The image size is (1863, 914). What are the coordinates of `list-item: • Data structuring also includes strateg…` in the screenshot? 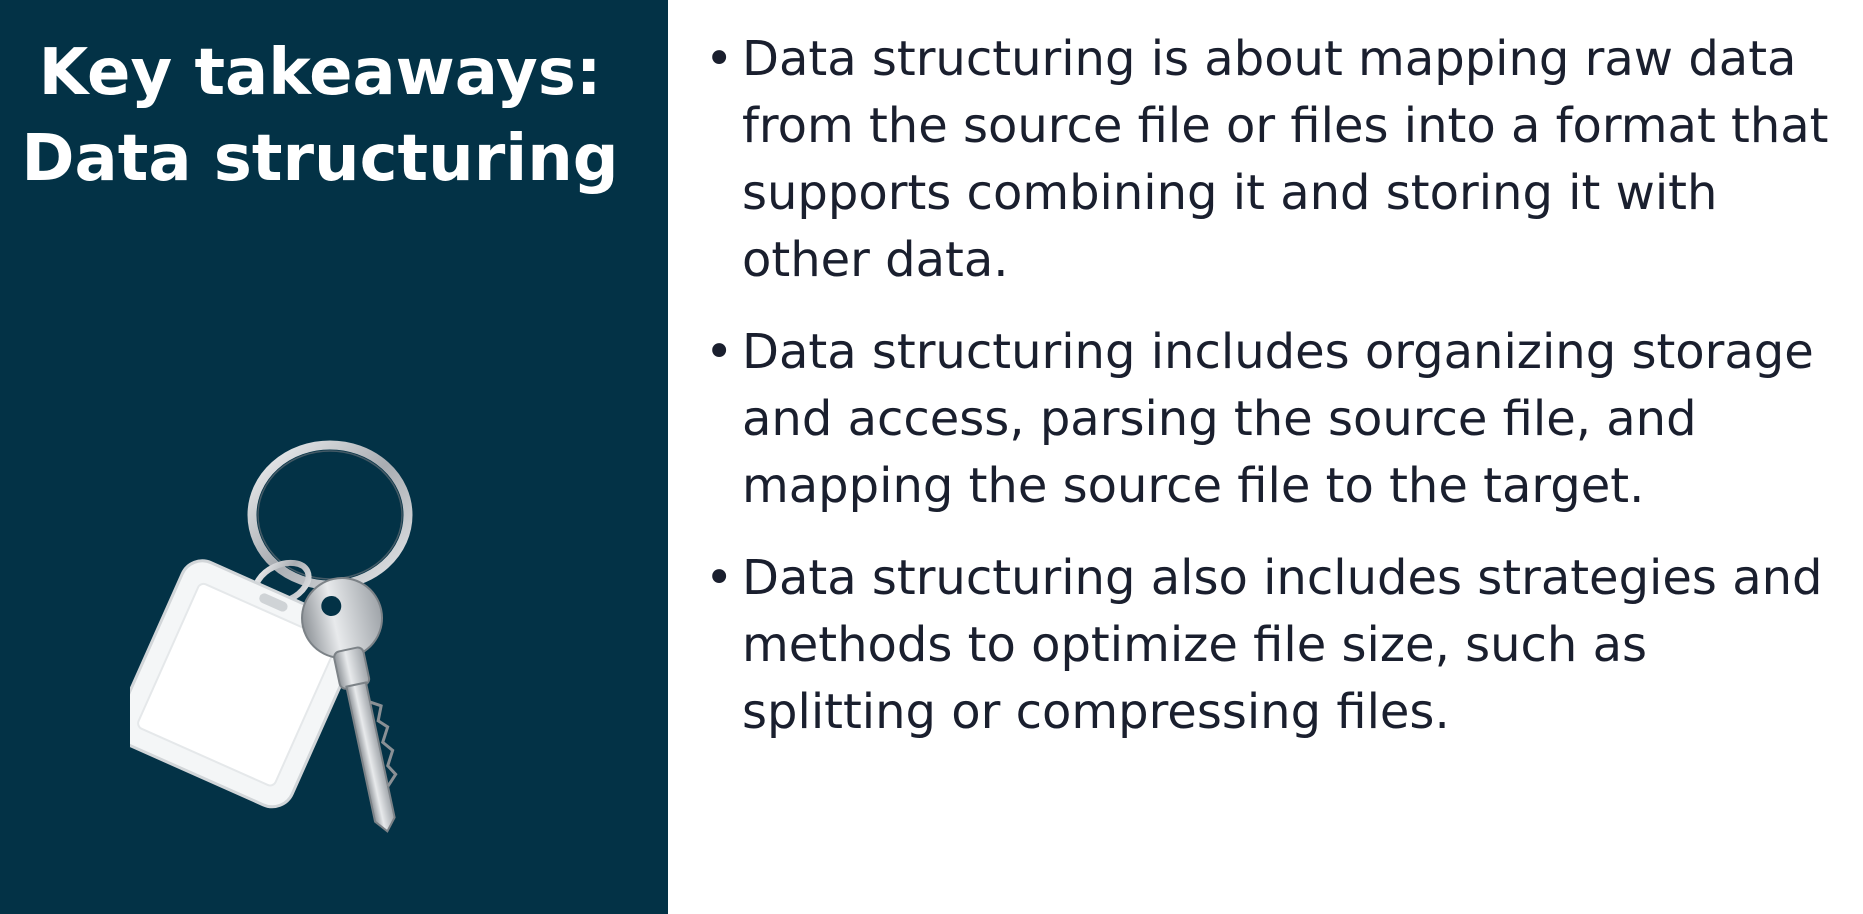 It's located at (1275, 645).